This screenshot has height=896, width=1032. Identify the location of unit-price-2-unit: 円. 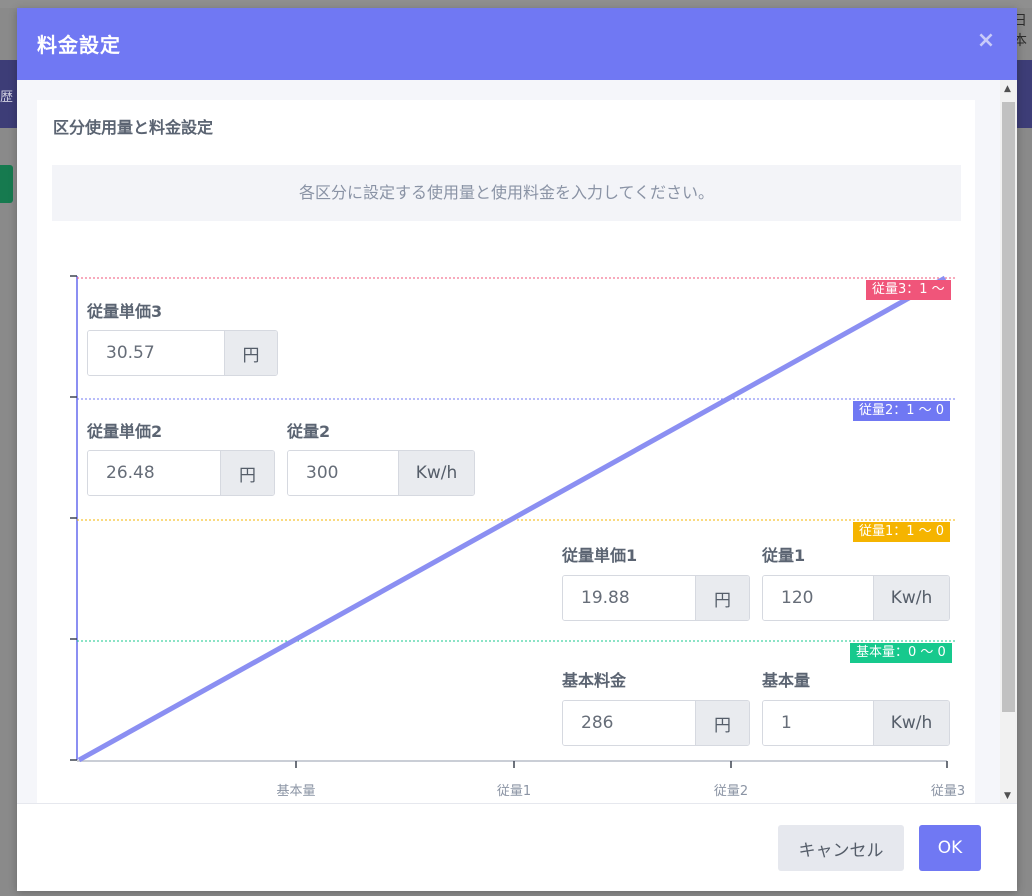
(247, 473).